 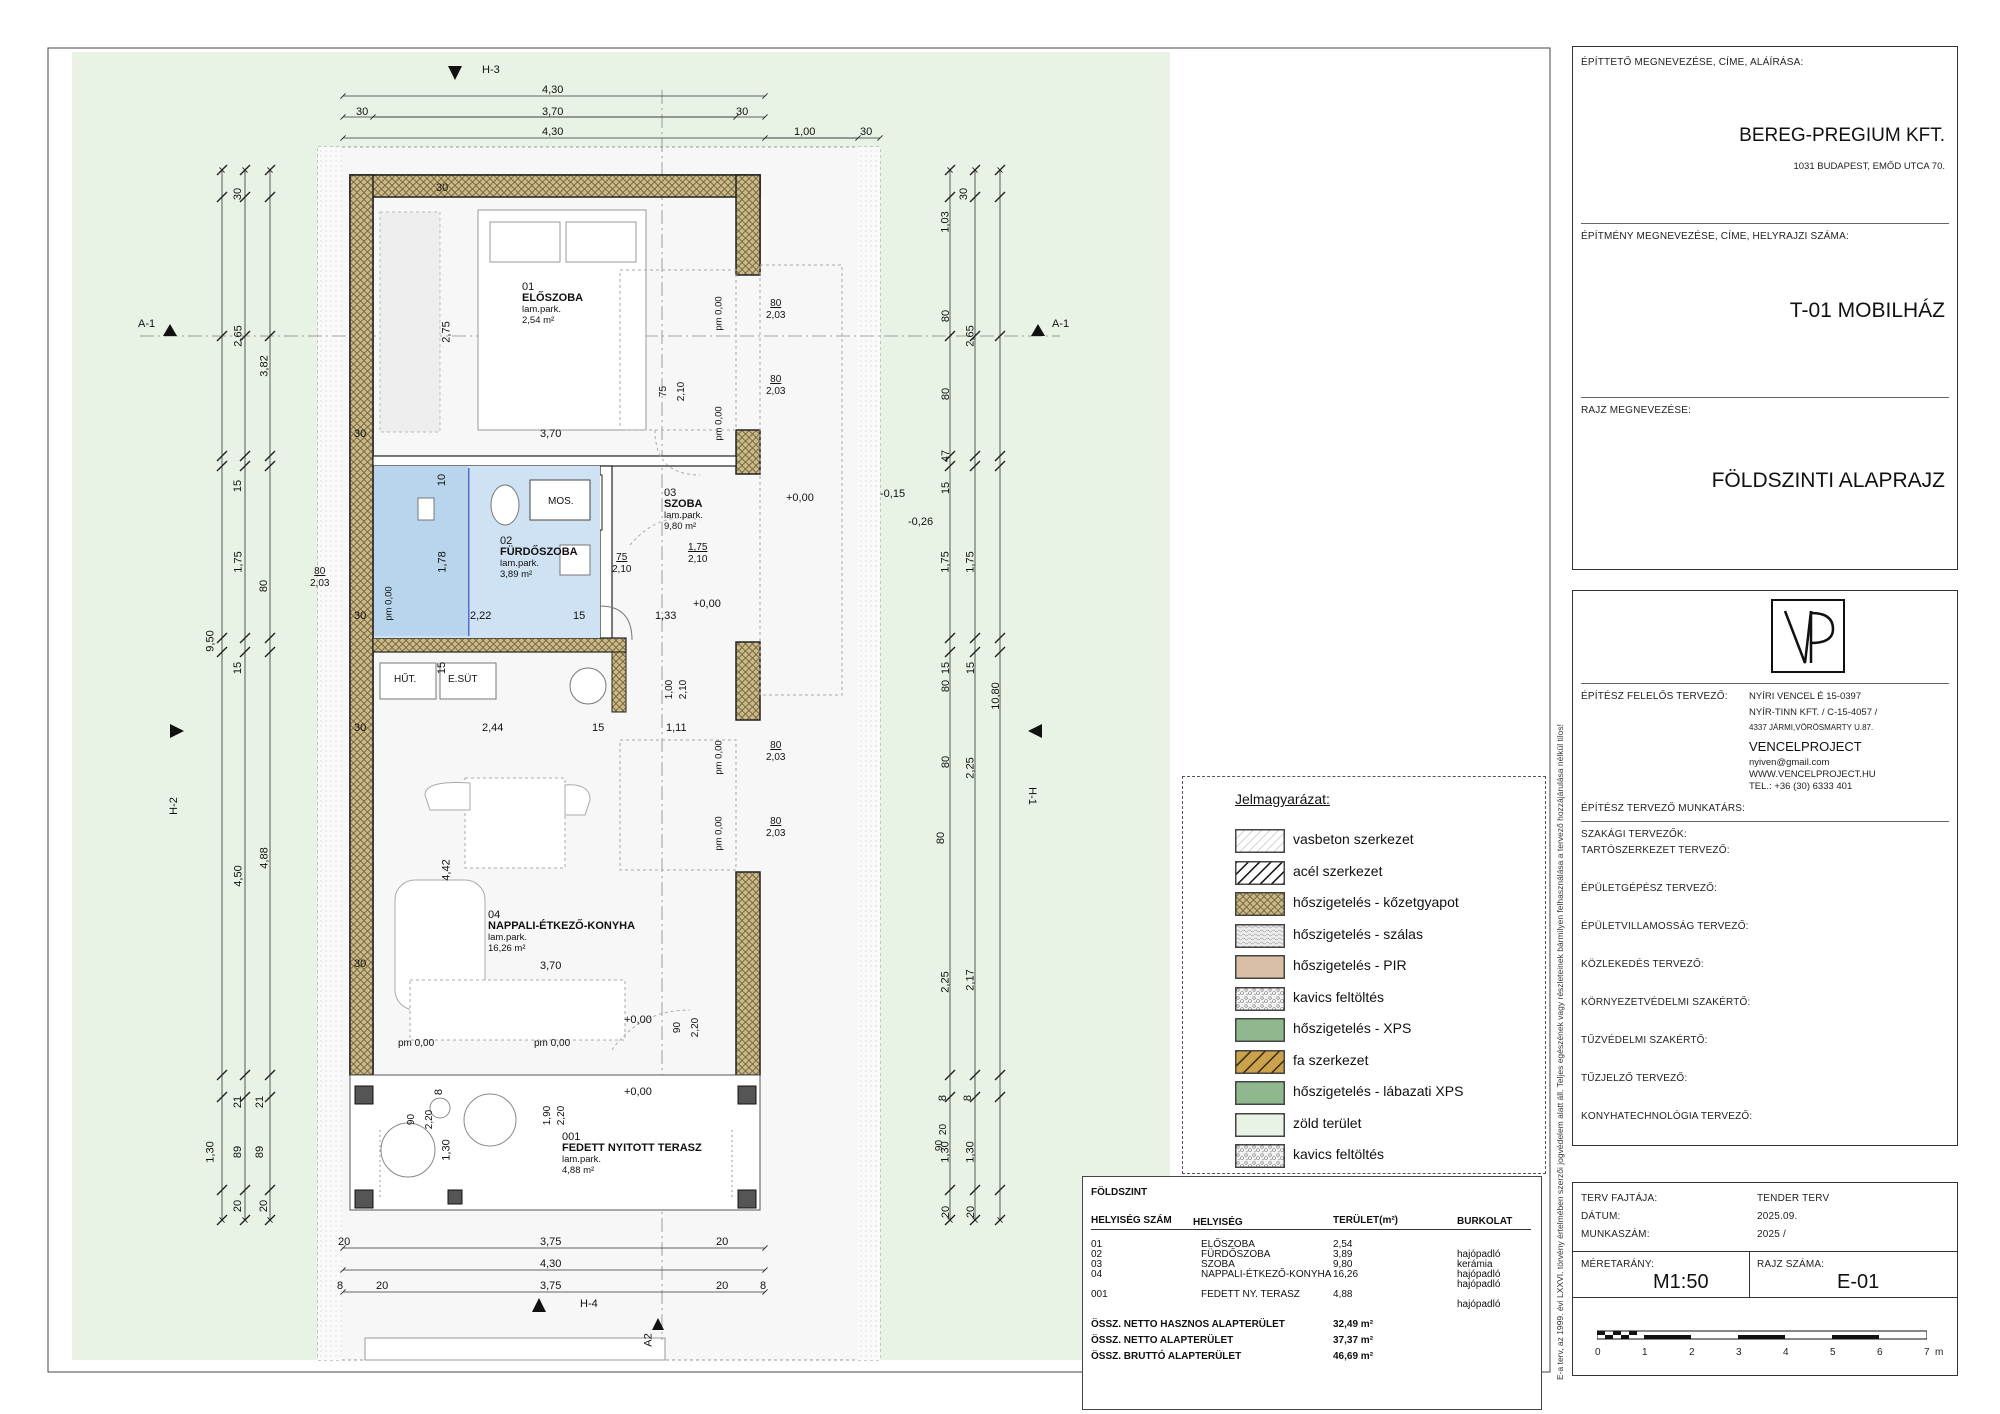 What do you see at coordinates (520, 563) in the screenshot?
I see `room-floor: lam.park.` at bounding box center [520, 563].